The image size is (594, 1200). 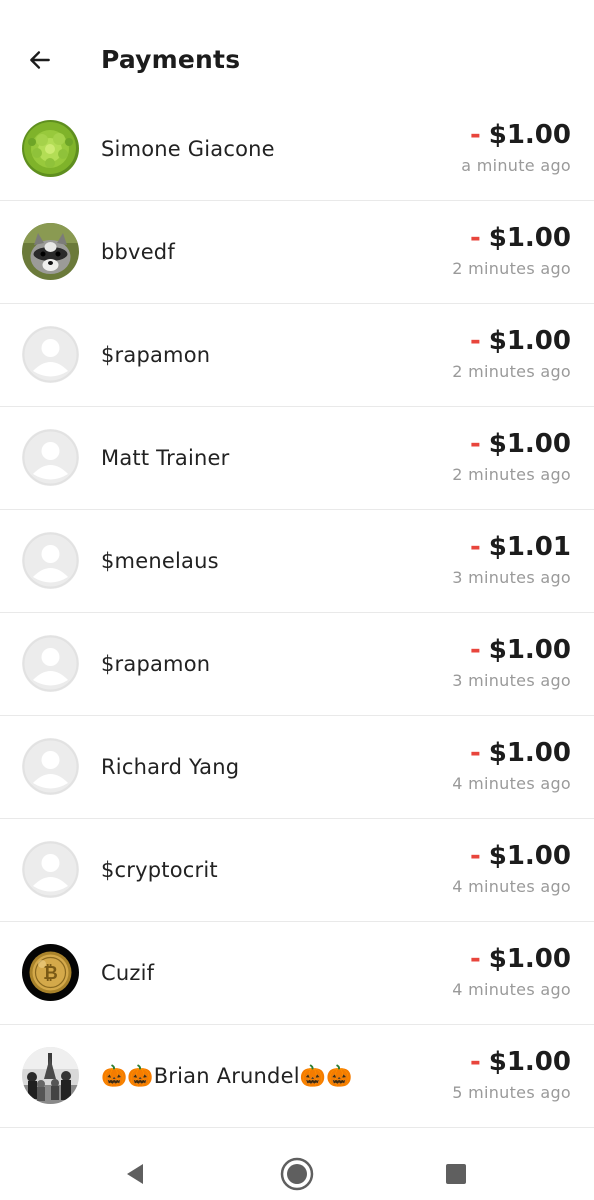 What do you see at coordinates (297, 252) in the screenshot?
I see `payment-row: bbvedf - $1.00 2 minutes ago` at bounding box center [297, 252].